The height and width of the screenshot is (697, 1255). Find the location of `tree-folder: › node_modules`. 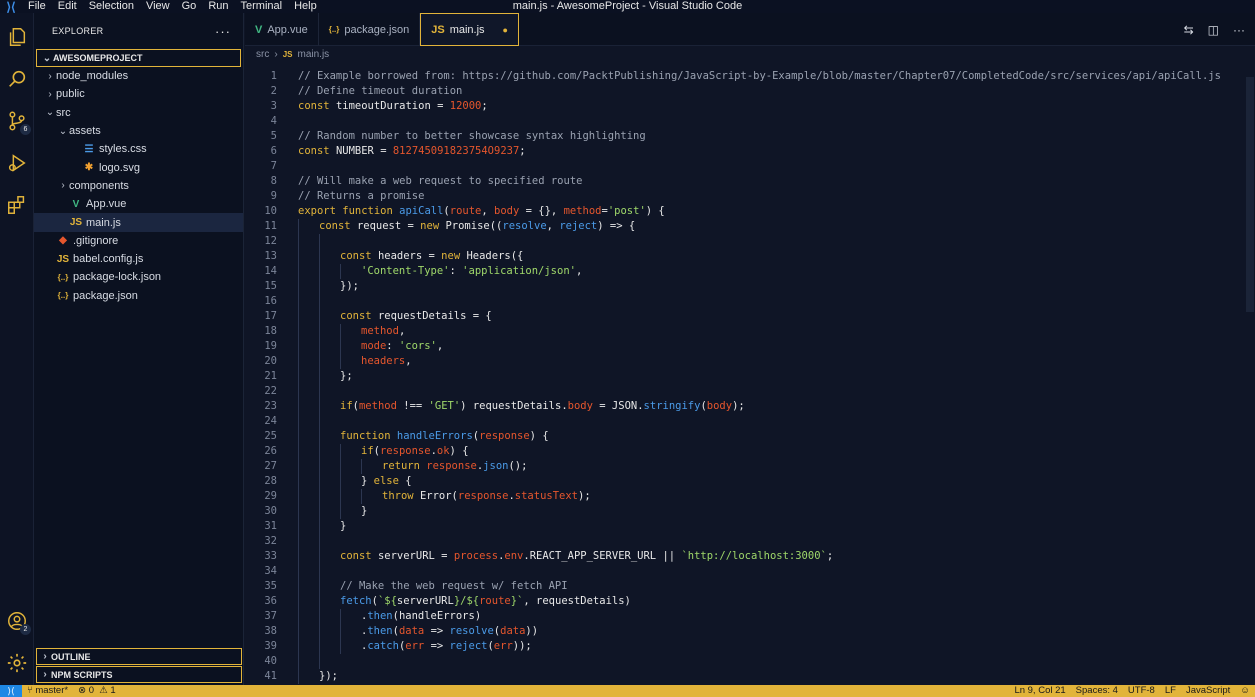

tree-folder: › node_modules is located at coordinates (138, 76).